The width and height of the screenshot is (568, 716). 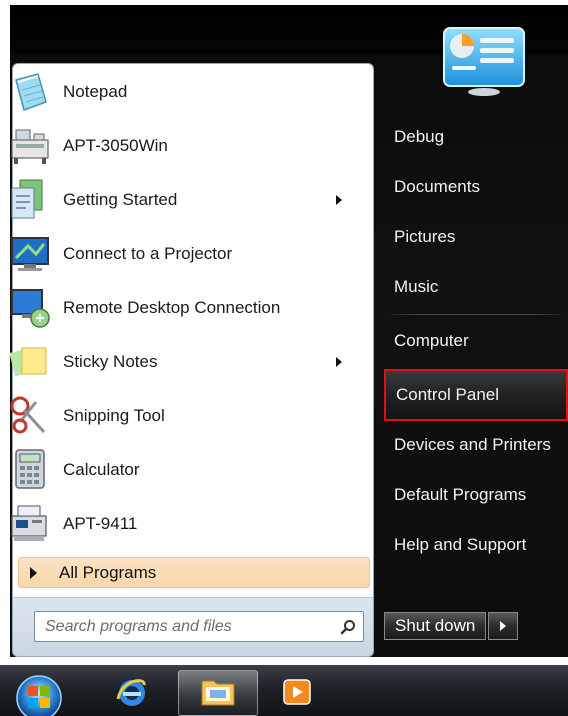 What do you see at coordinates (39, 693) in the screenshot?
I see `start-orb-icon` at bounding box center [39, 693].